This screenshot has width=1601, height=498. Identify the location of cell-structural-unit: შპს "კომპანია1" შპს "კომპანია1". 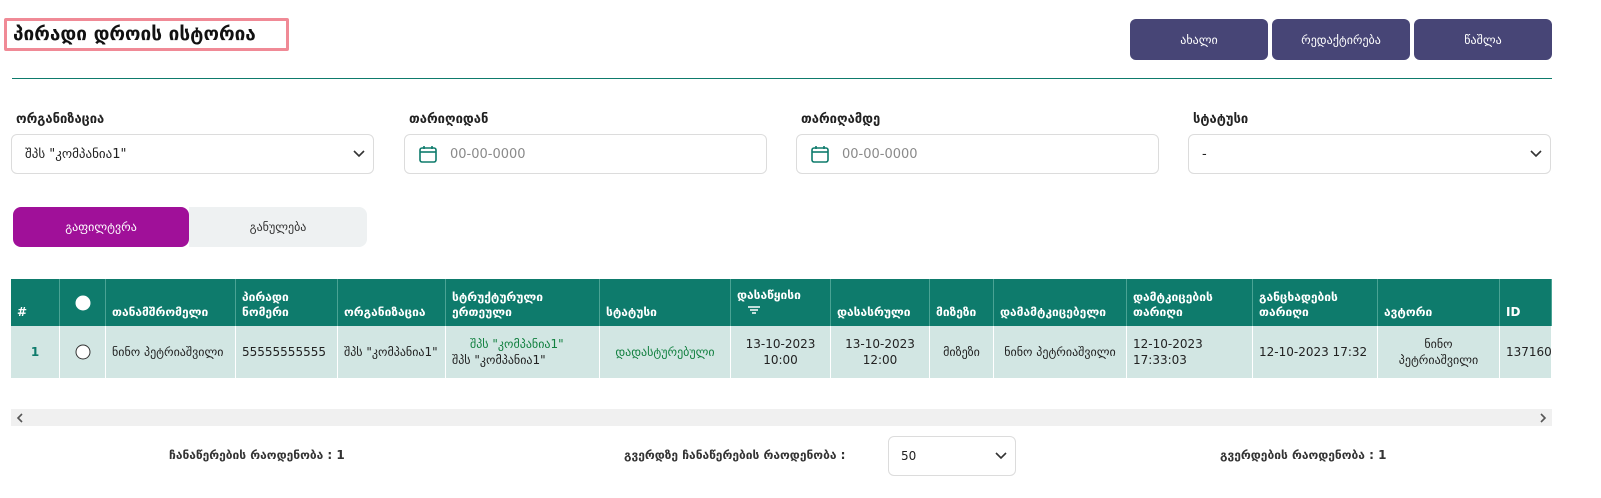
(523, 352).